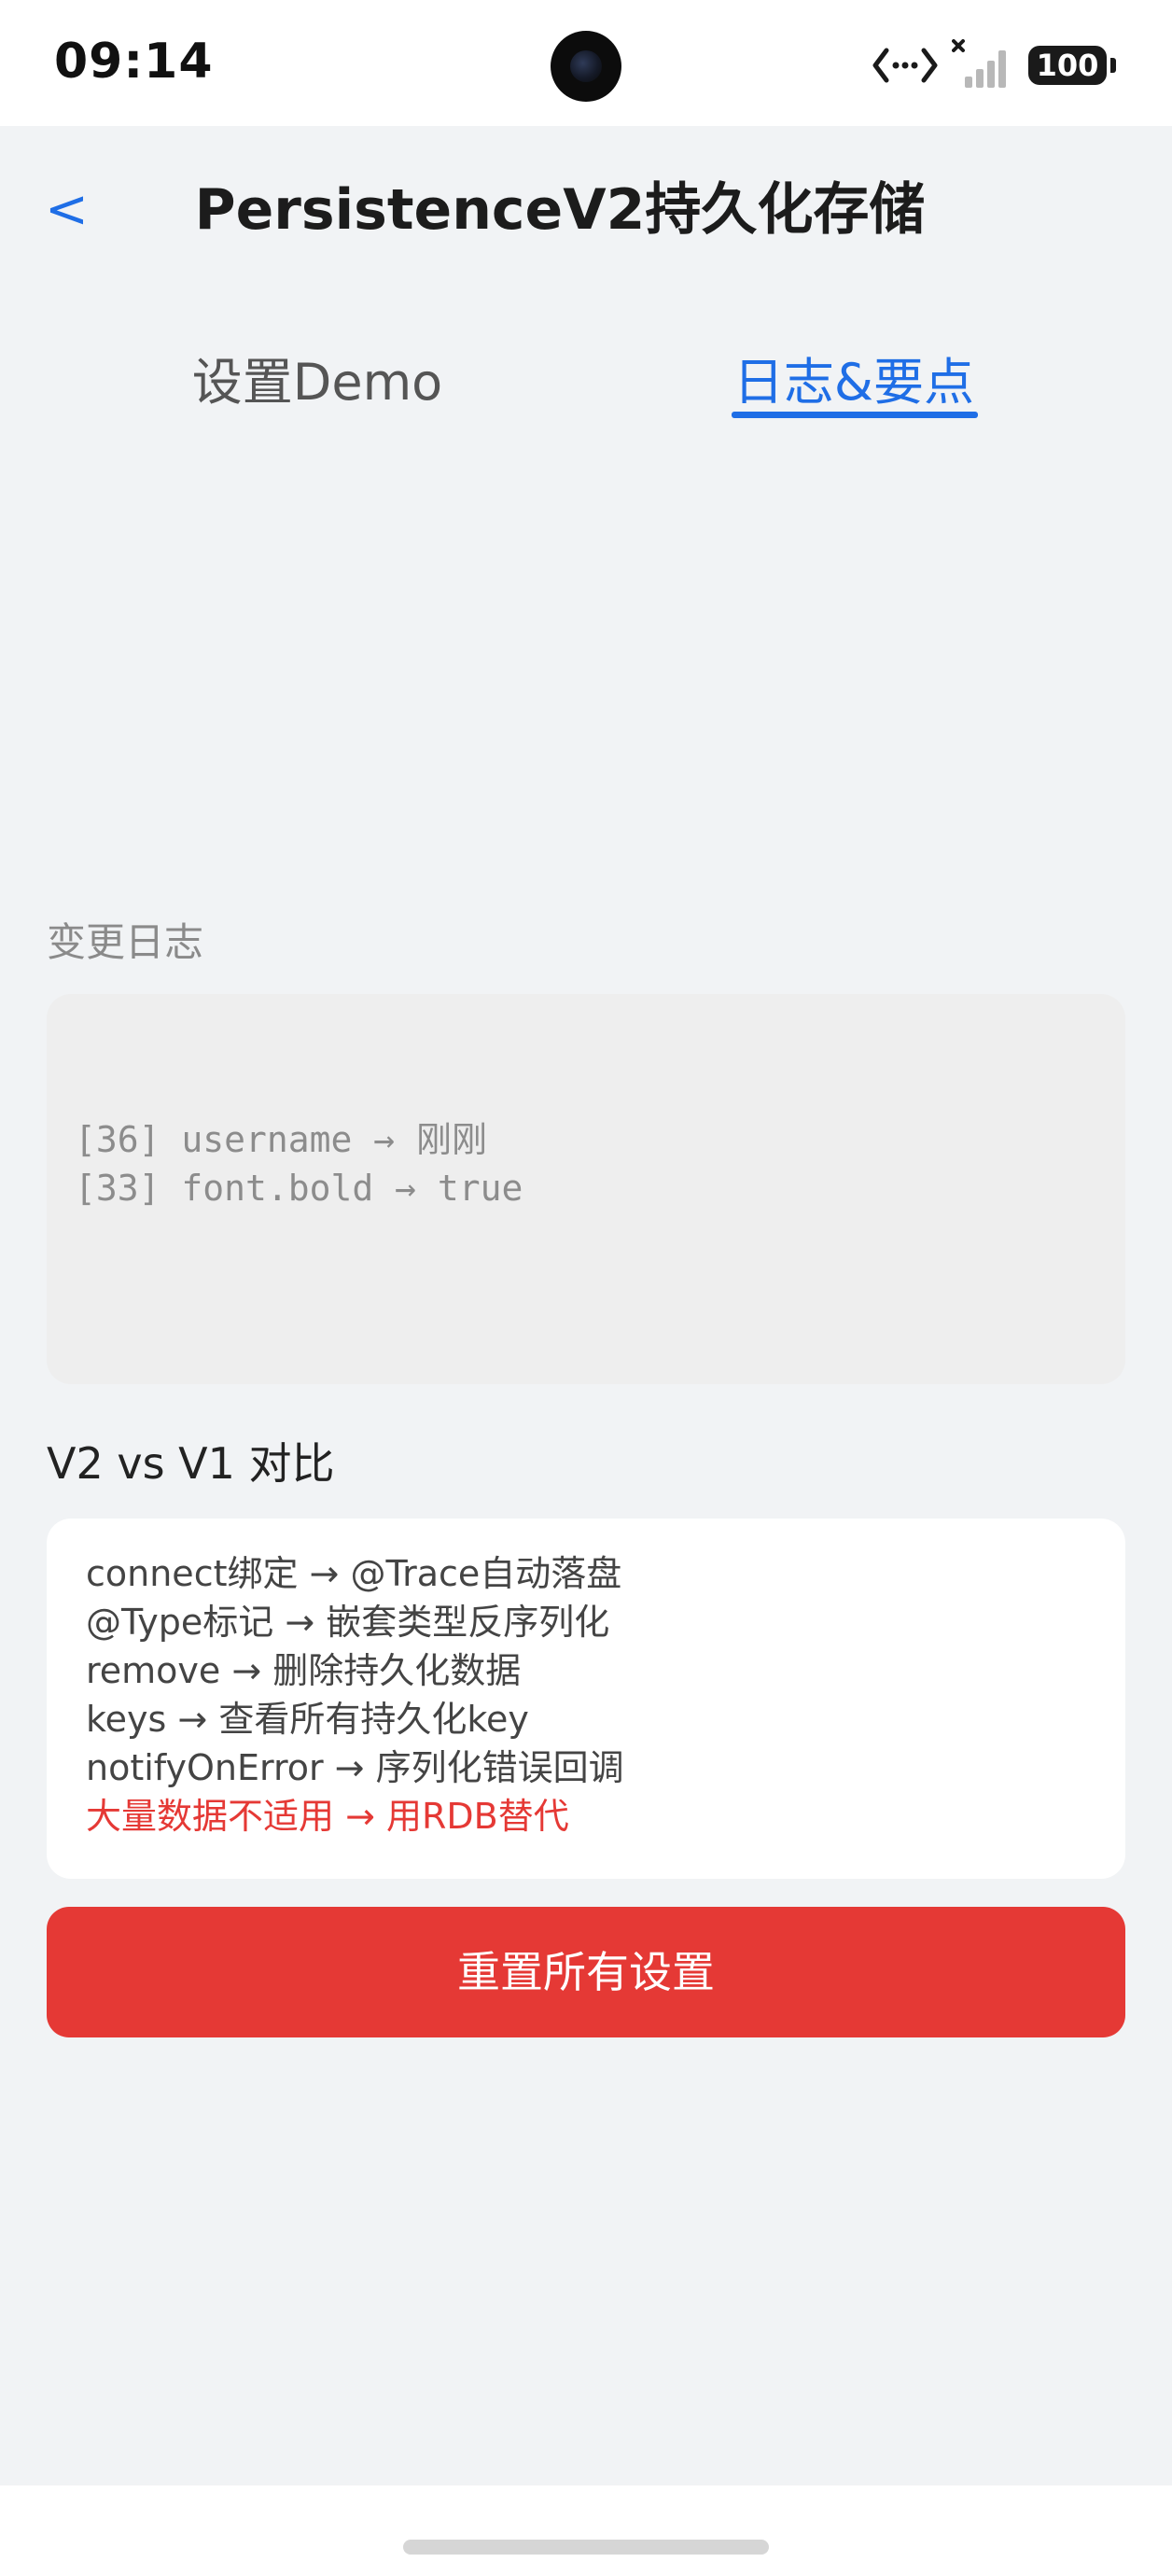  What do you see at coordinates (586, 1189) in the screenshot?
I see `change-log-box: [36] username → 刚刚 [33] font.bold → true` at bounding box center [586, 1189].